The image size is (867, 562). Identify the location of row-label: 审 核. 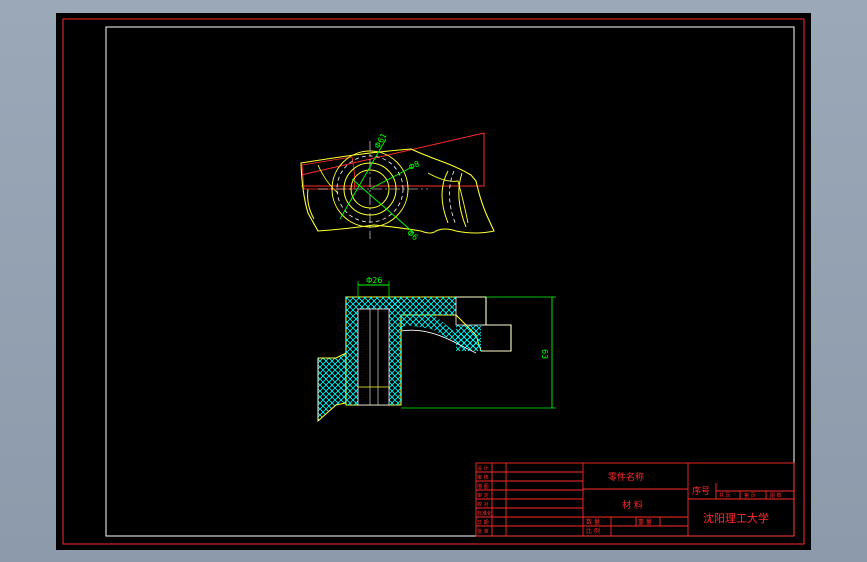
(483, 477).